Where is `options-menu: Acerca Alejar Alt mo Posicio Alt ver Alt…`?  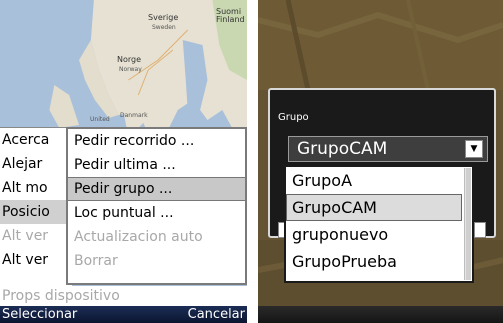 options-menu: Acerca Alejar Alt mo Posicio Alt ver Alt… is located at coordinates (36, 215).